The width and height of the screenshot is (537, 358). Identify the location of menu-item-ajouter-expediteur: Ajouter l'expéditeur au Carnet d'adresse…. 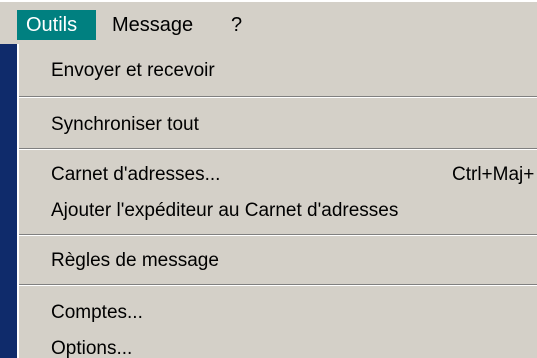
(278, 211).